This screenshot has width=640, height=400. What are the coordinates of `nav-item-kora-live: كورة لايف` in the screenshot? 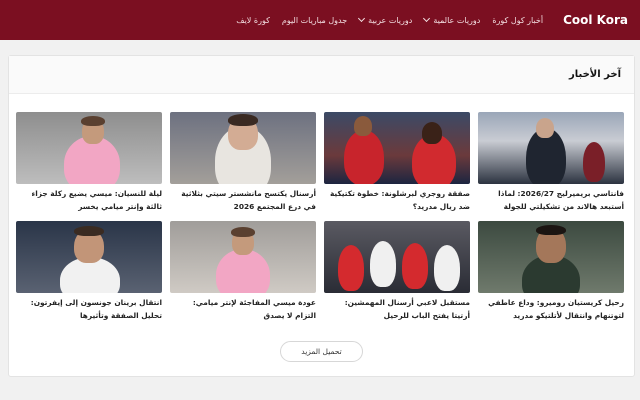 It's located at (253, 20).